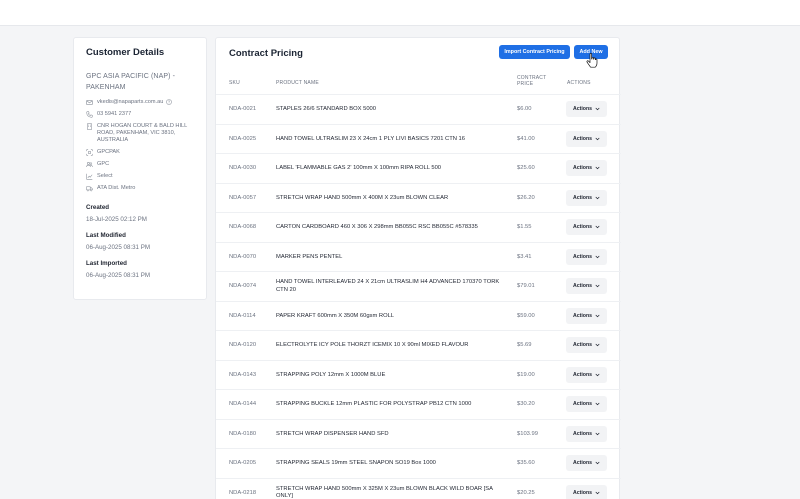  Describe the element at coordinates (130, 102) in the screenshot. I see `customer-email: vkedis@napaparts.com.au` at that location.